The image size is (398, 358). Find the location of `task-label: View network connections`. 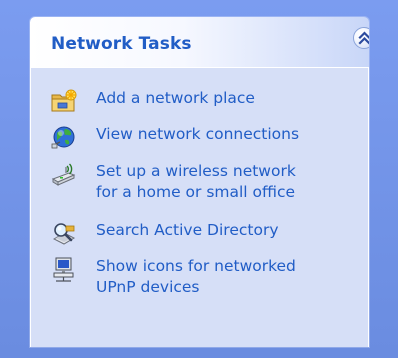

task-label: View network connections is located at coordinates (226, 134).